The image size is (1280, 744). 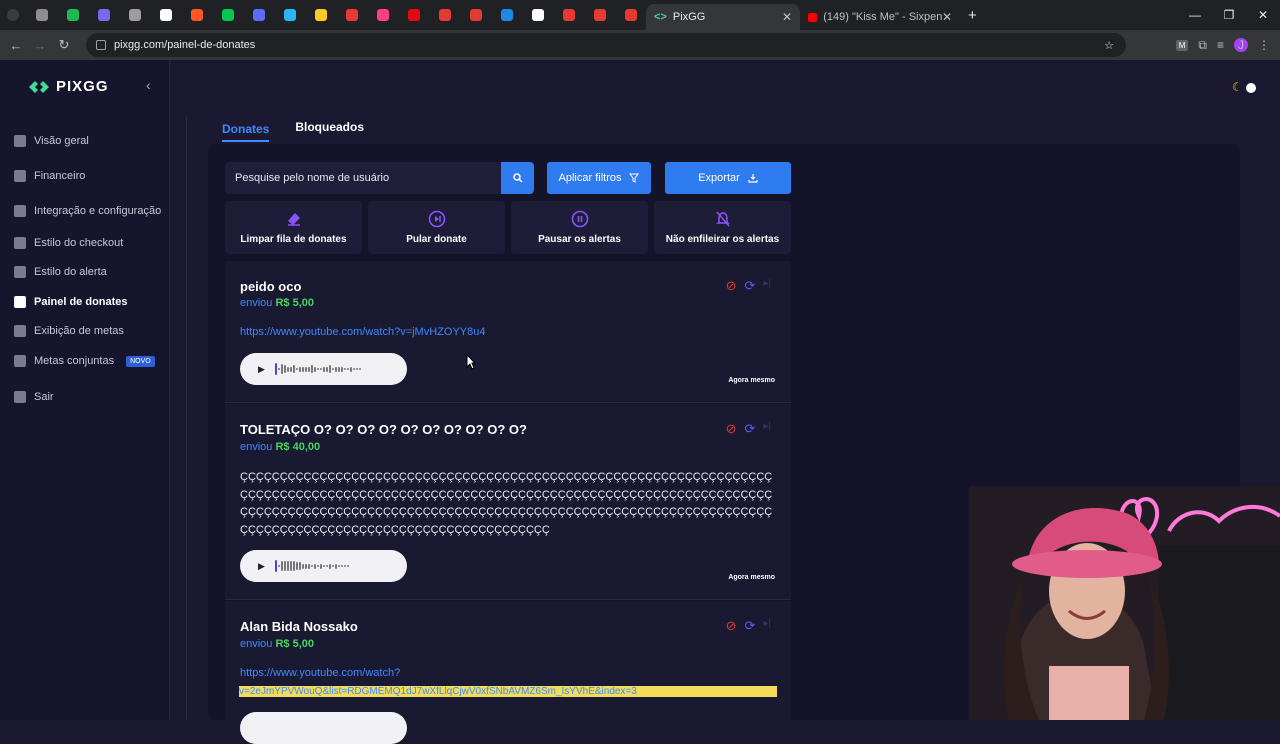 I want to click on browser-menu-icon: ⋮, so click(x=1264, y=45).